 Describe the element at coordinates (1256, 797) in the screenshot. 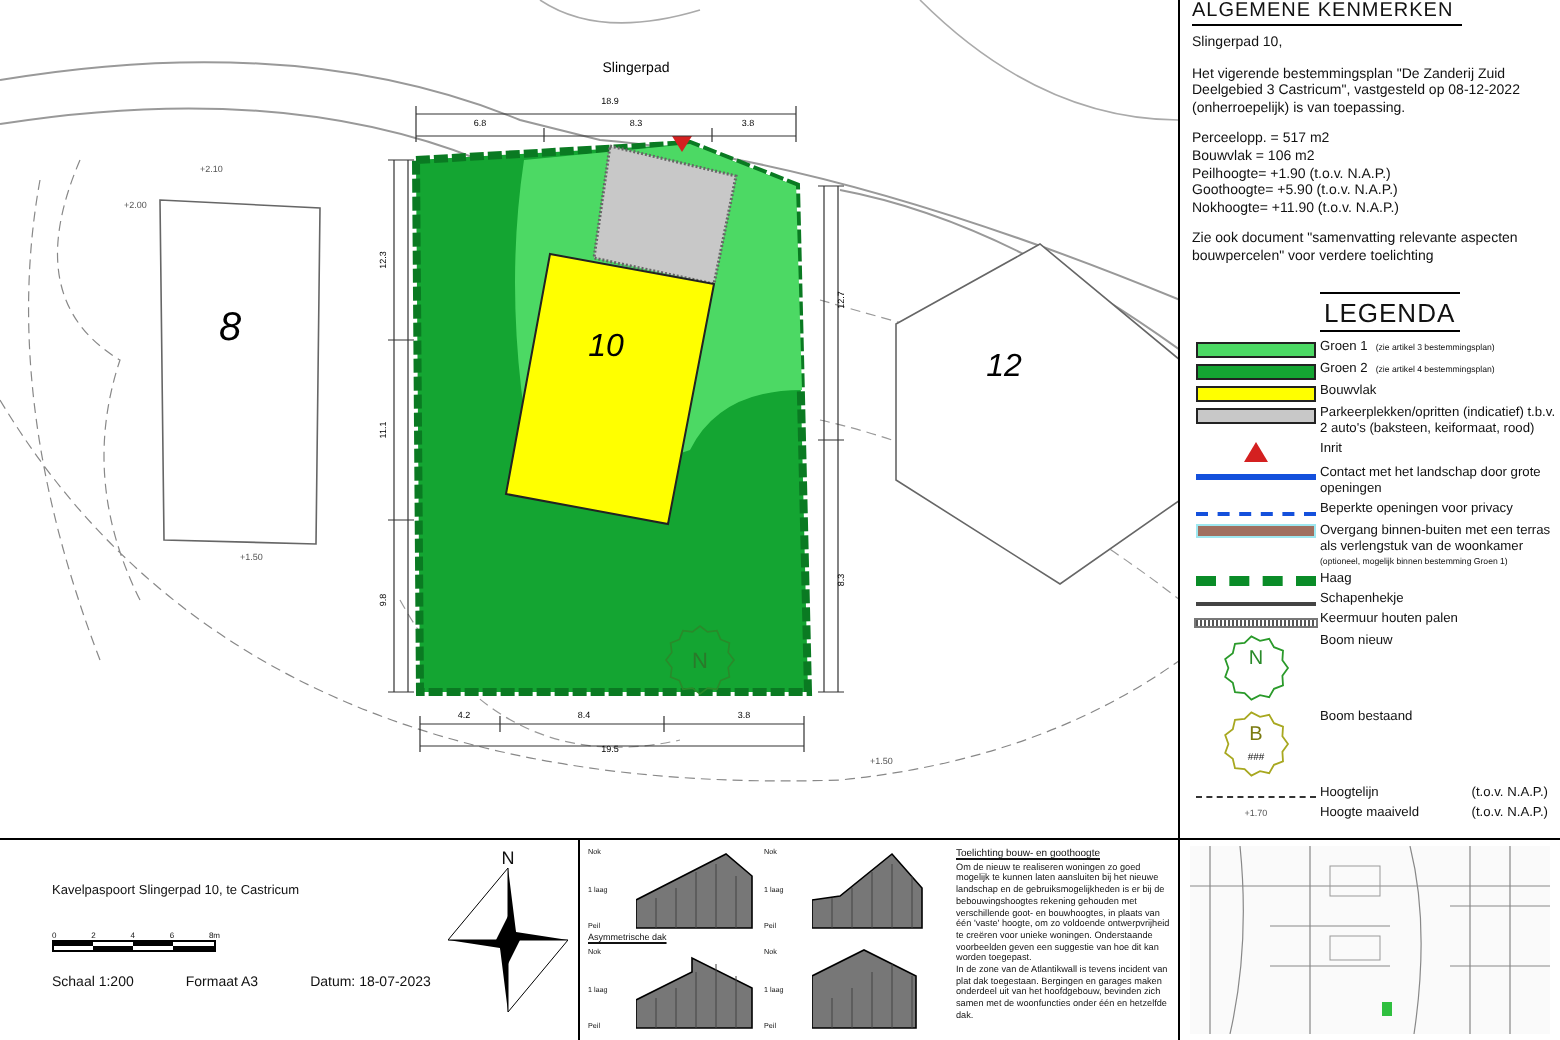

I see `legend-dashed-line` at that location.